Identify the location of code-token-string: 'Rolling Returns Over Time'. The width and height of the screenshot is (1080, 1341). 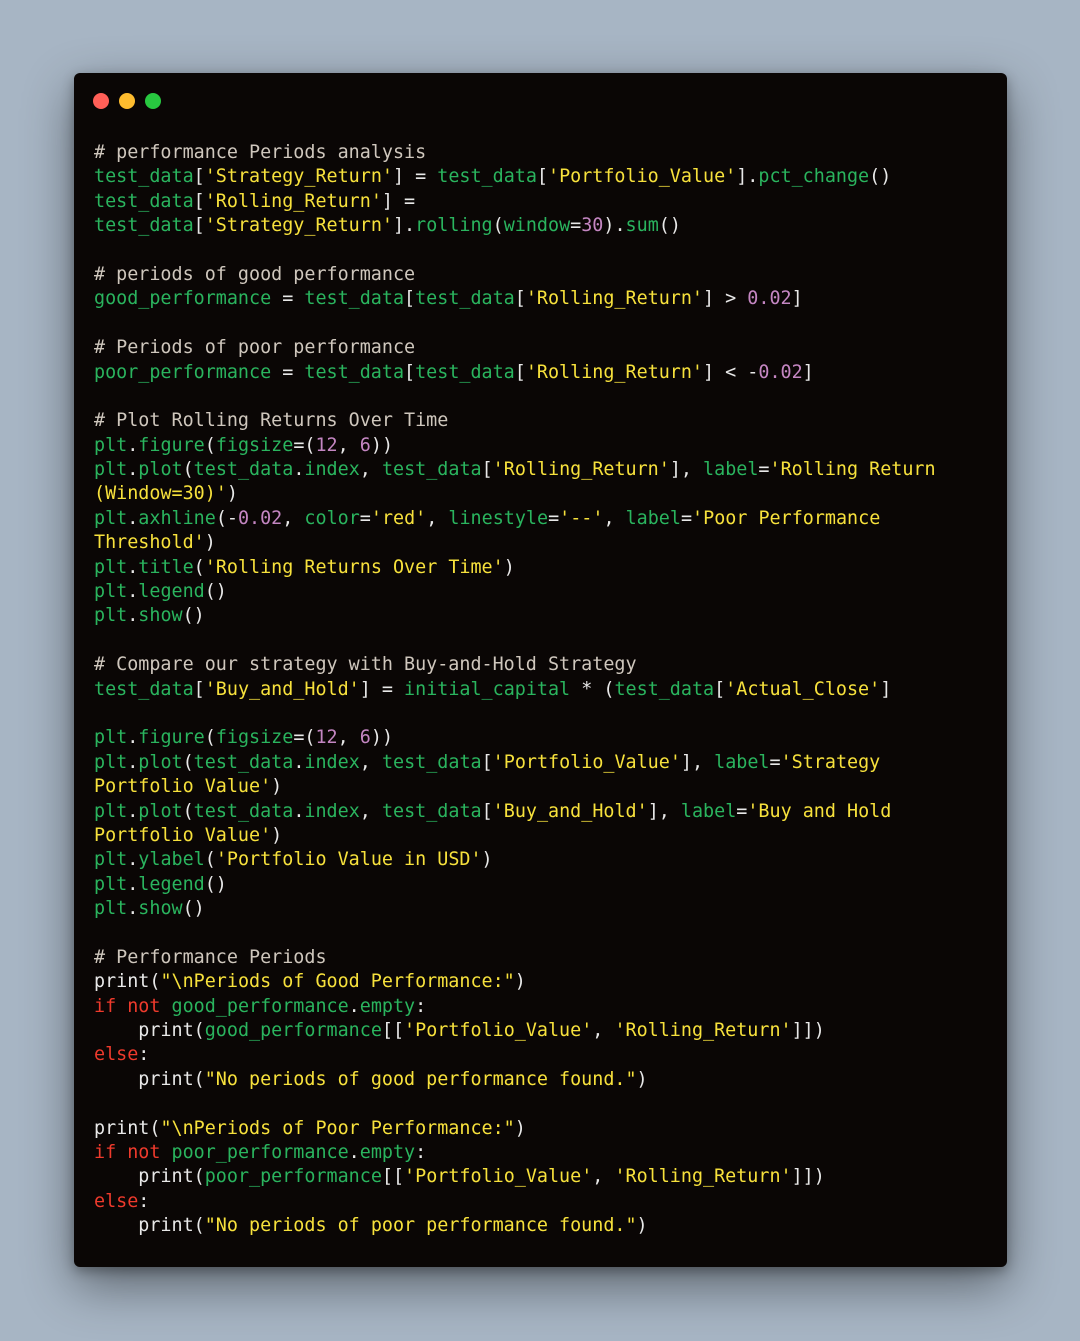
(354, 567).